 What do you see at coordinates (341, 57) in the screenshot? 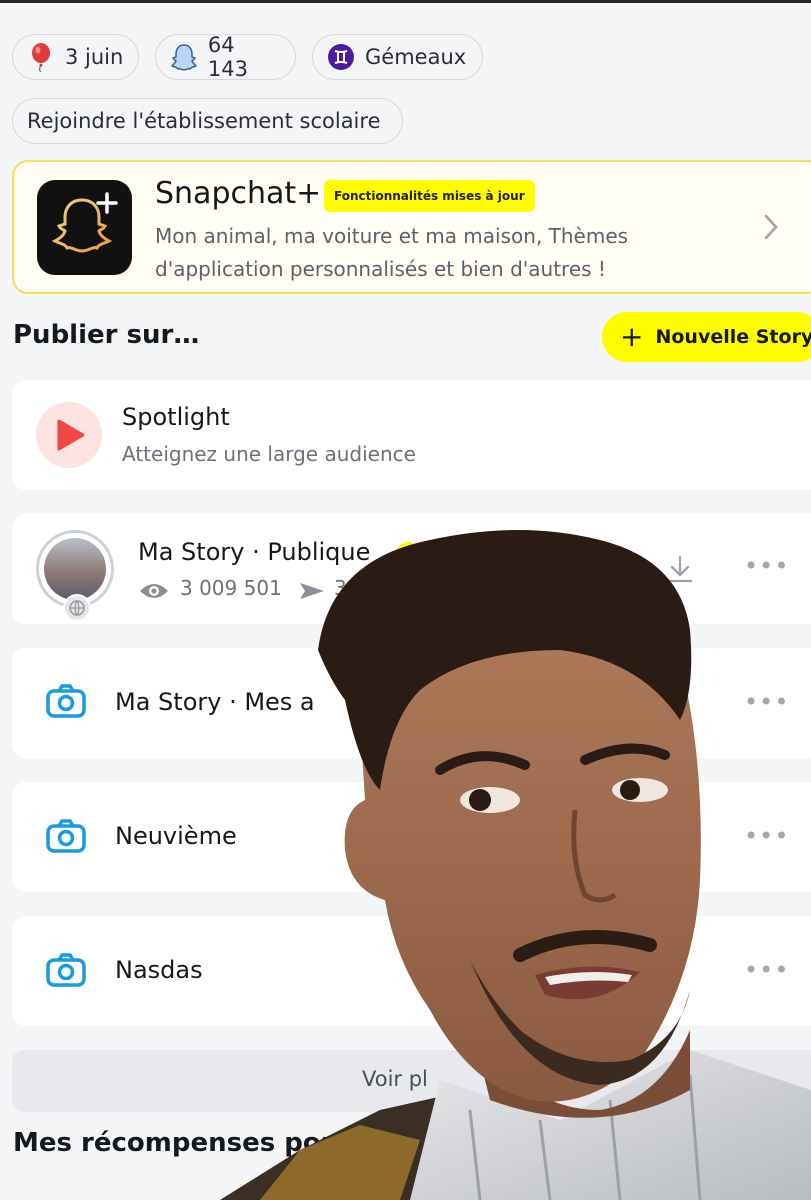
I see `gemini-icon` at bounding box center [341, 57].